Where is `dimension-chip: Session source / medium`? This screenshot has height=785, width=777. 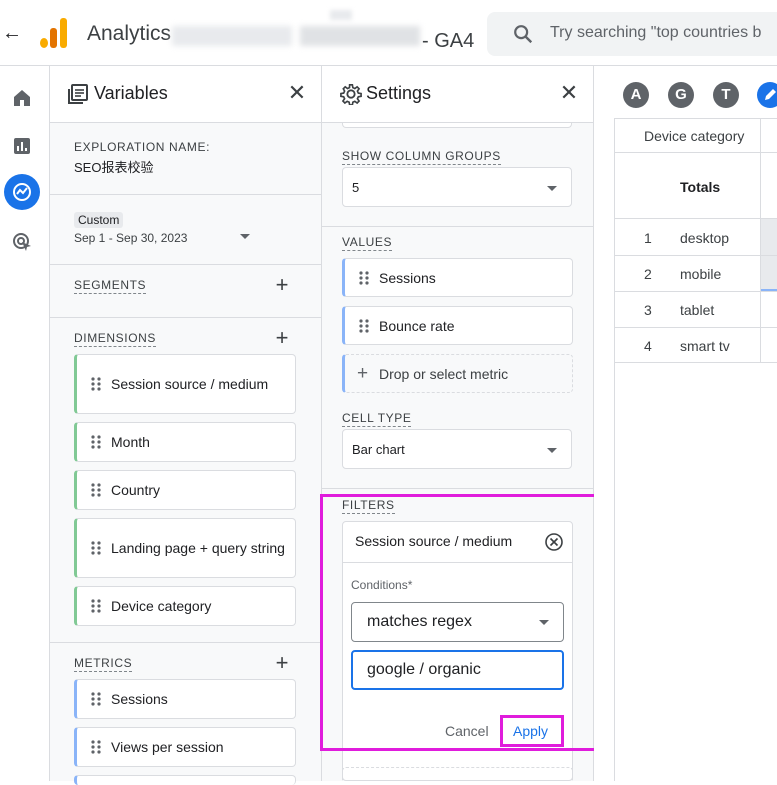 dimension-chip: Session source / medium is located at coordinates (185, 384).